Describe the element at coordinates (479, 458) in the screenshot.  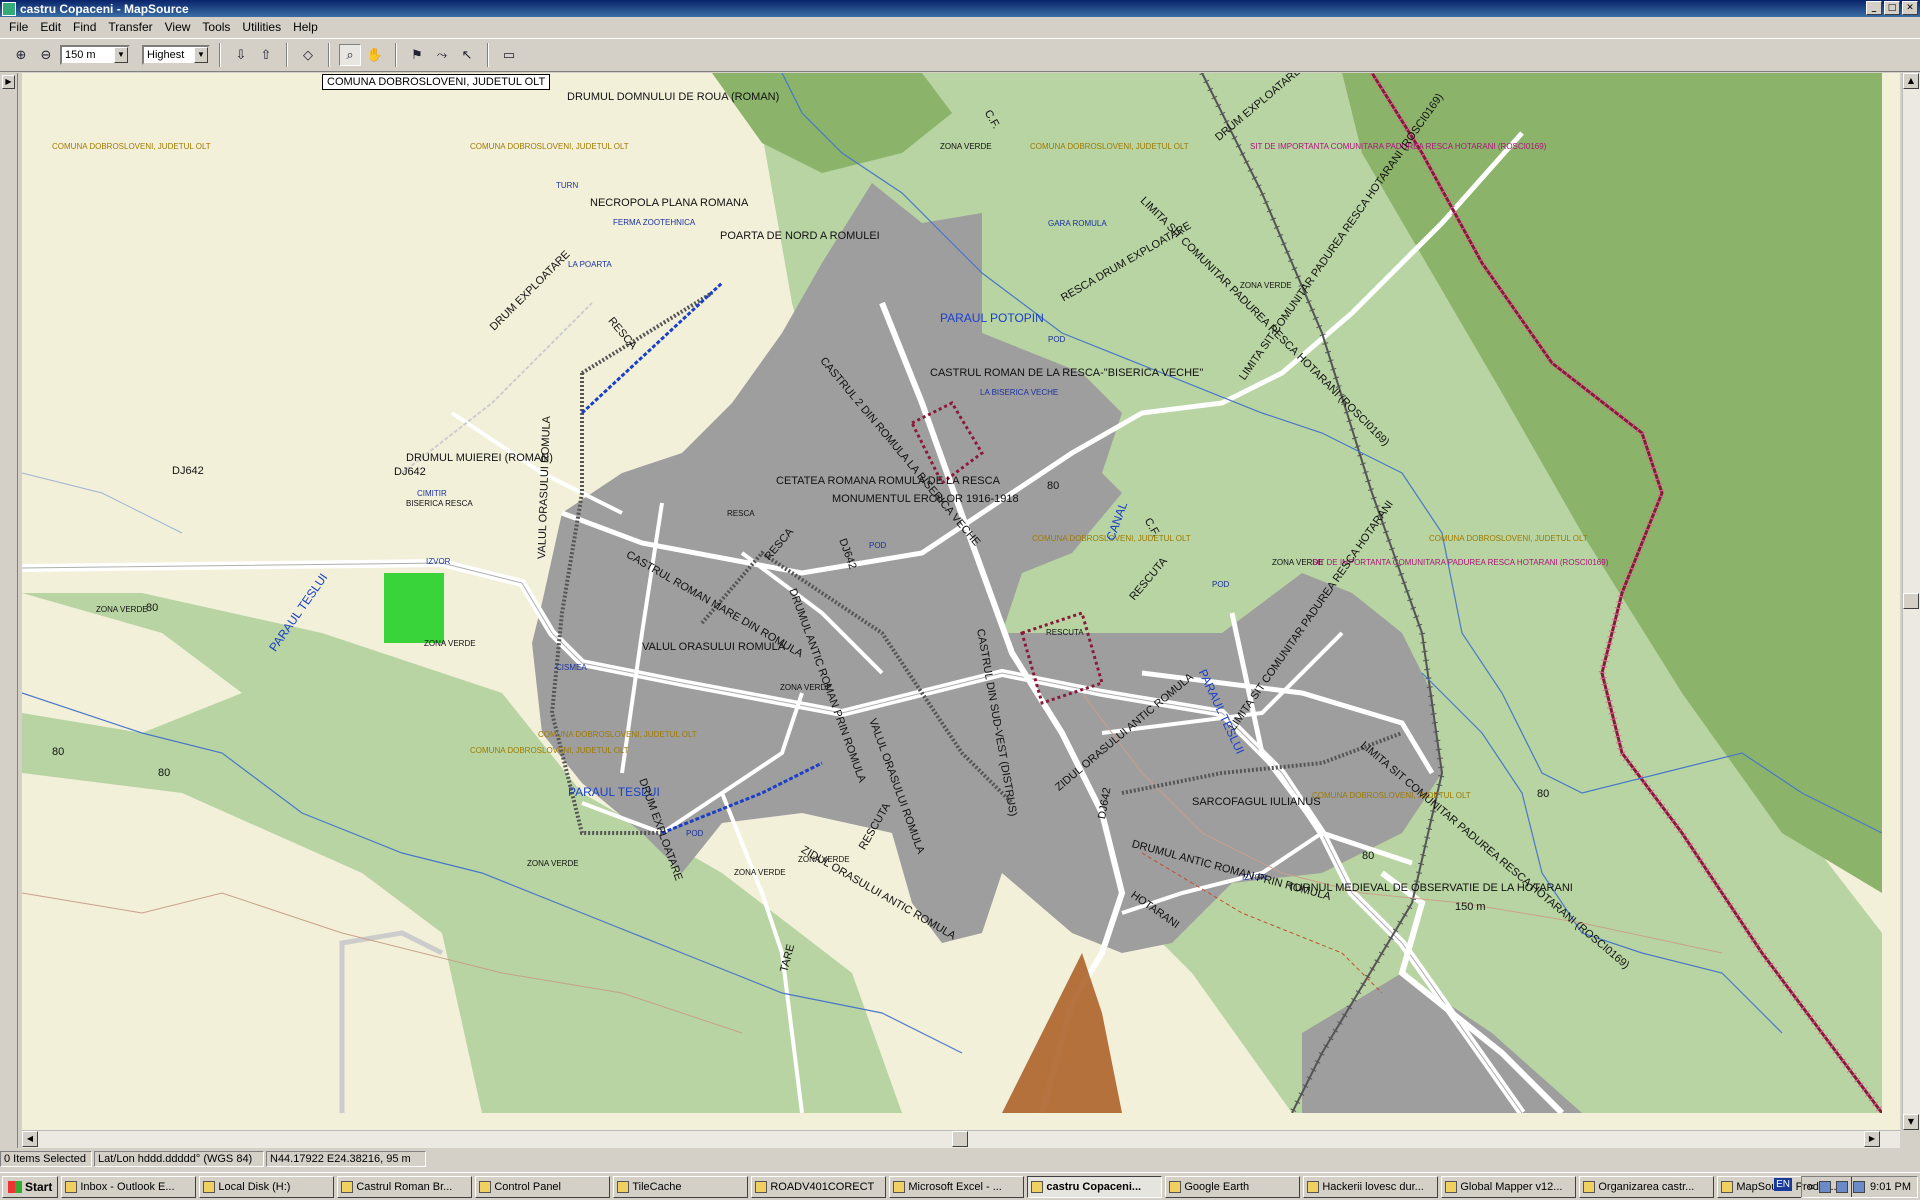
I see `map-label: DRUMUL MUIEREI (ROMAN)` at that location.